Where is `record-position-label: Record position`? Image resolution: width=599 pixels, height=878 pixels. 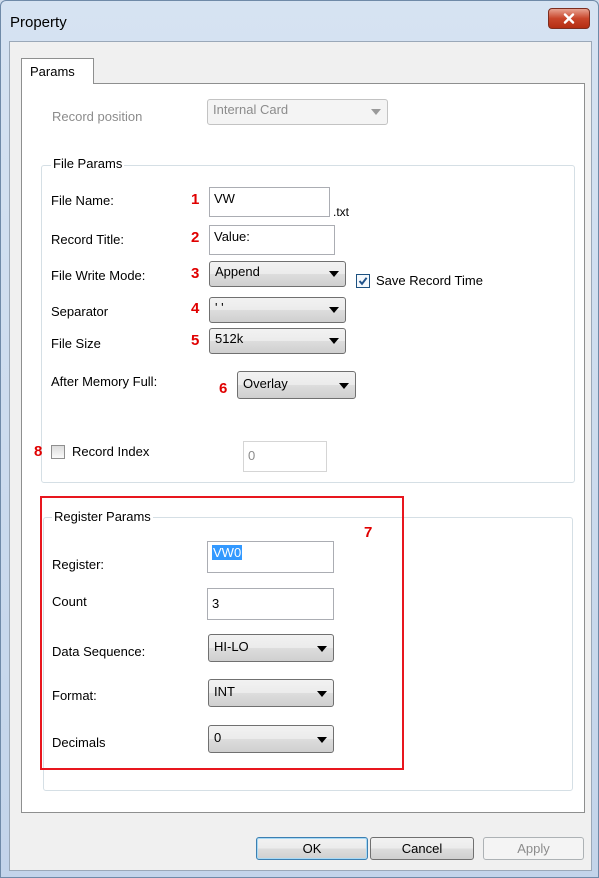
record-position-label: Record position is located at coordinates (97, 116).